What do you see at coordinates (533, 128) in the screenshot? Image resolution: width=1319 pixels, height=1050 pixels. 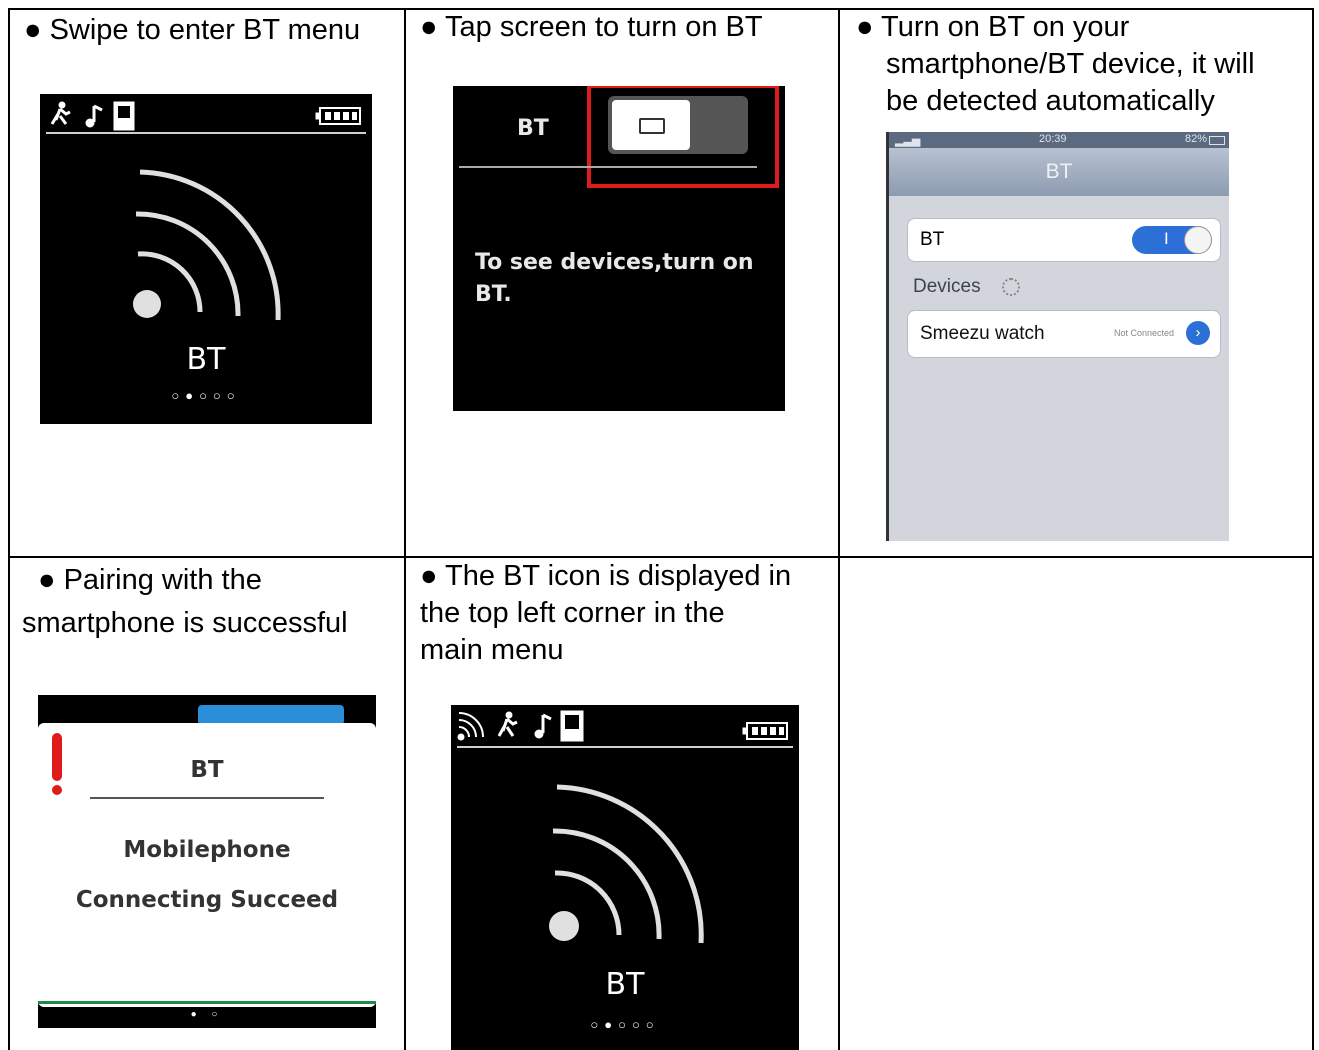 I see `bt-toggle-title: BT` at bounding box center [533, 128].